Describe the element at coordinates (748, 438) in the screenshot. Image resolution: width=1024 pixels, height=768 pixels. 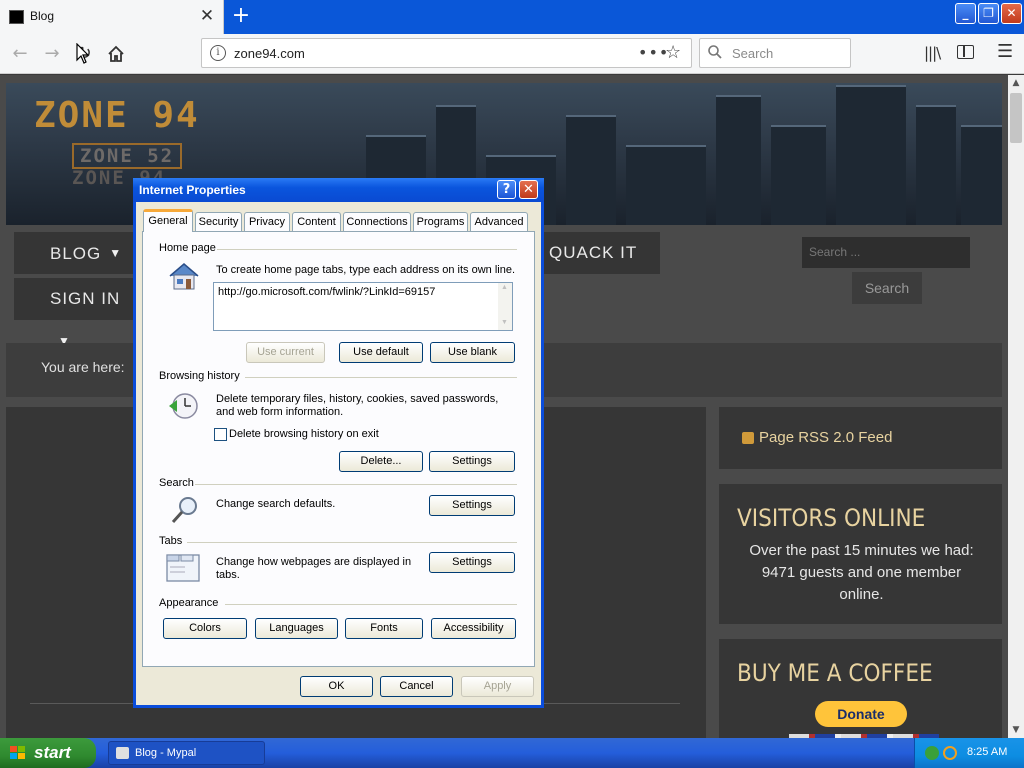
I see `rss-feed-icon` at that location.